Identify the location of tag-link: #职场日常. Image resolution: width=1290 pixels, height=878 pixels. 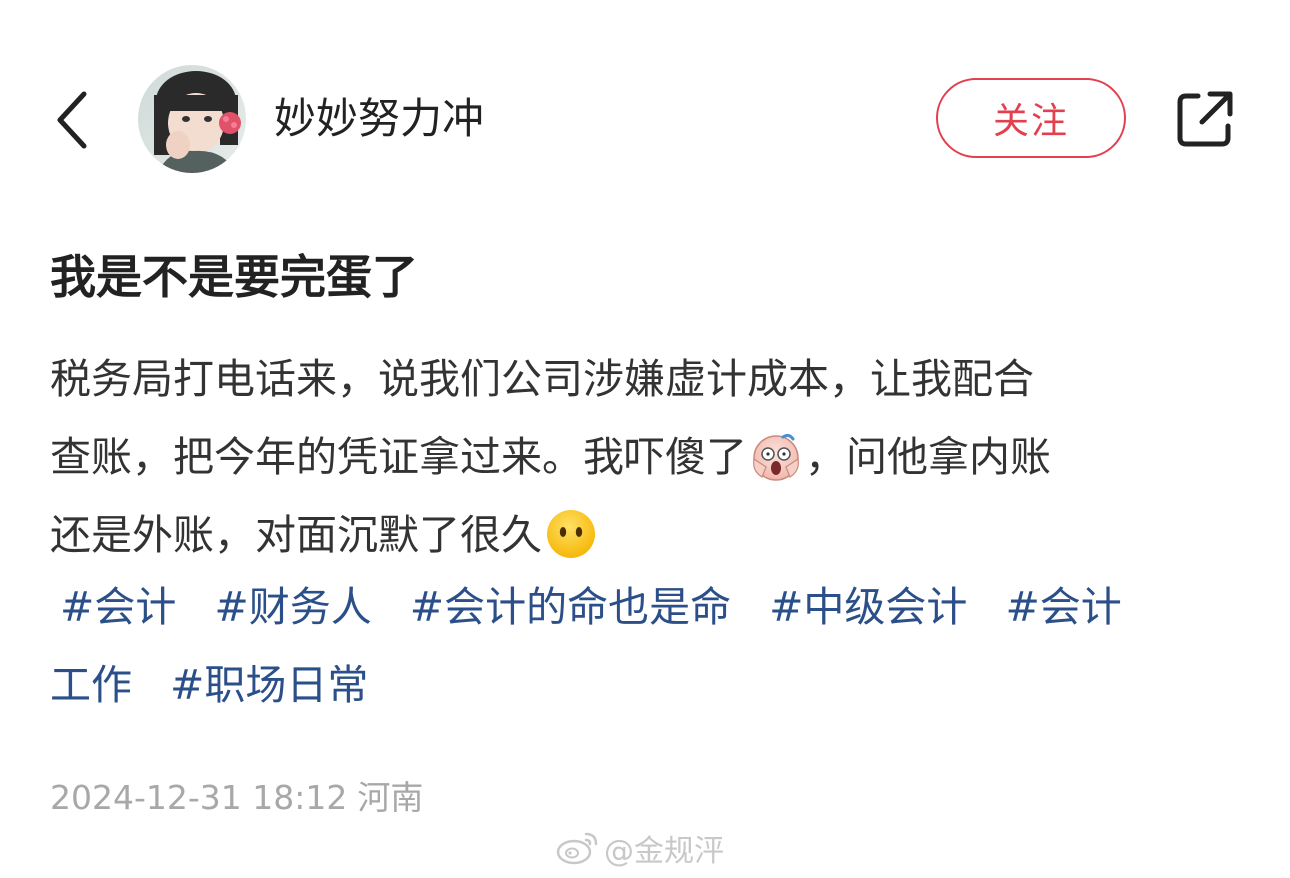
(269, 685).